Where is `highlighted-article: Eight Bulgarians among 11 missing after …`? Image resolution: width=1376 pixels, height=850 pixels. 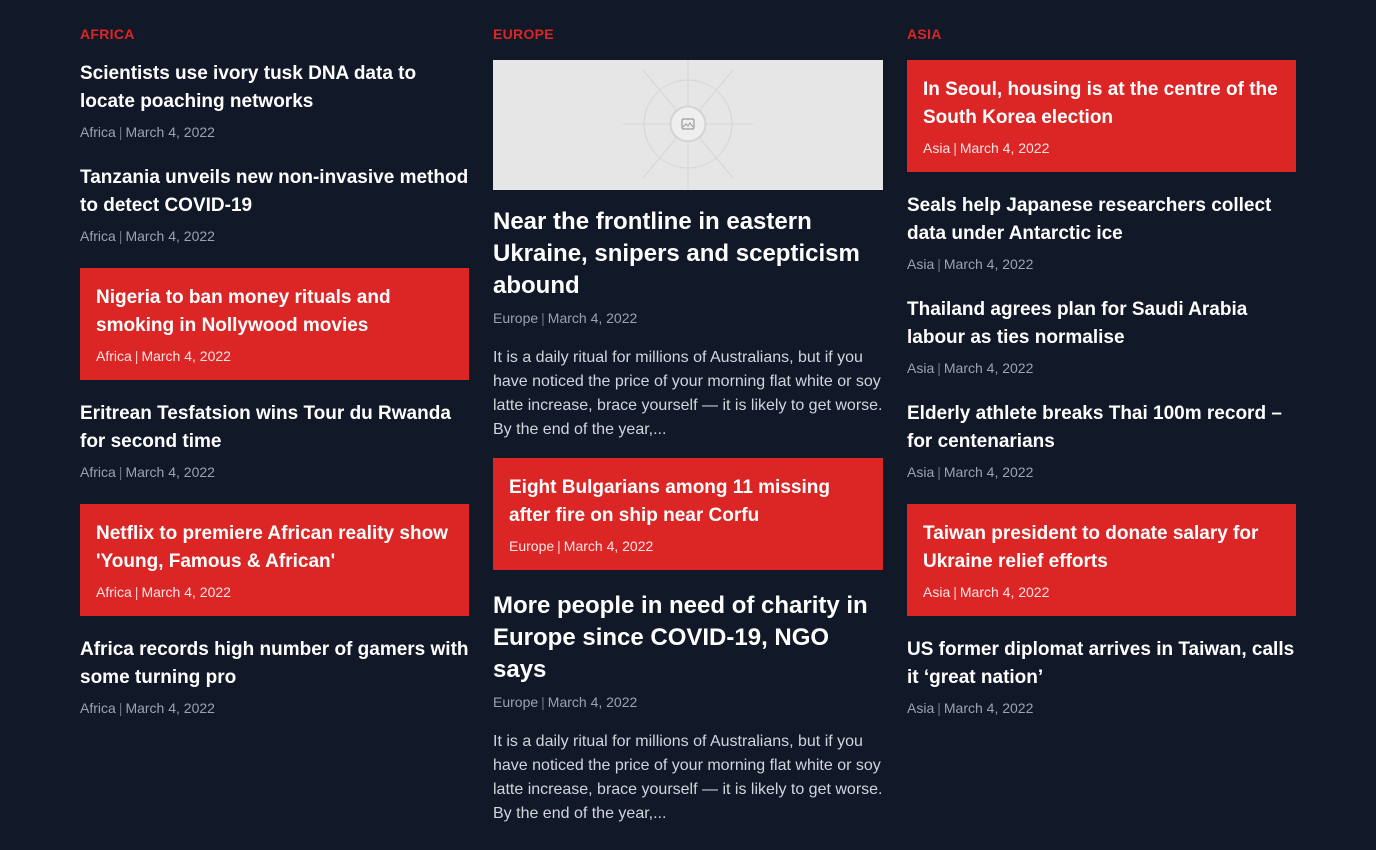
highlighted-article: Eight Bulgarians among 11 missing after … is located at coordinates (688, 514).